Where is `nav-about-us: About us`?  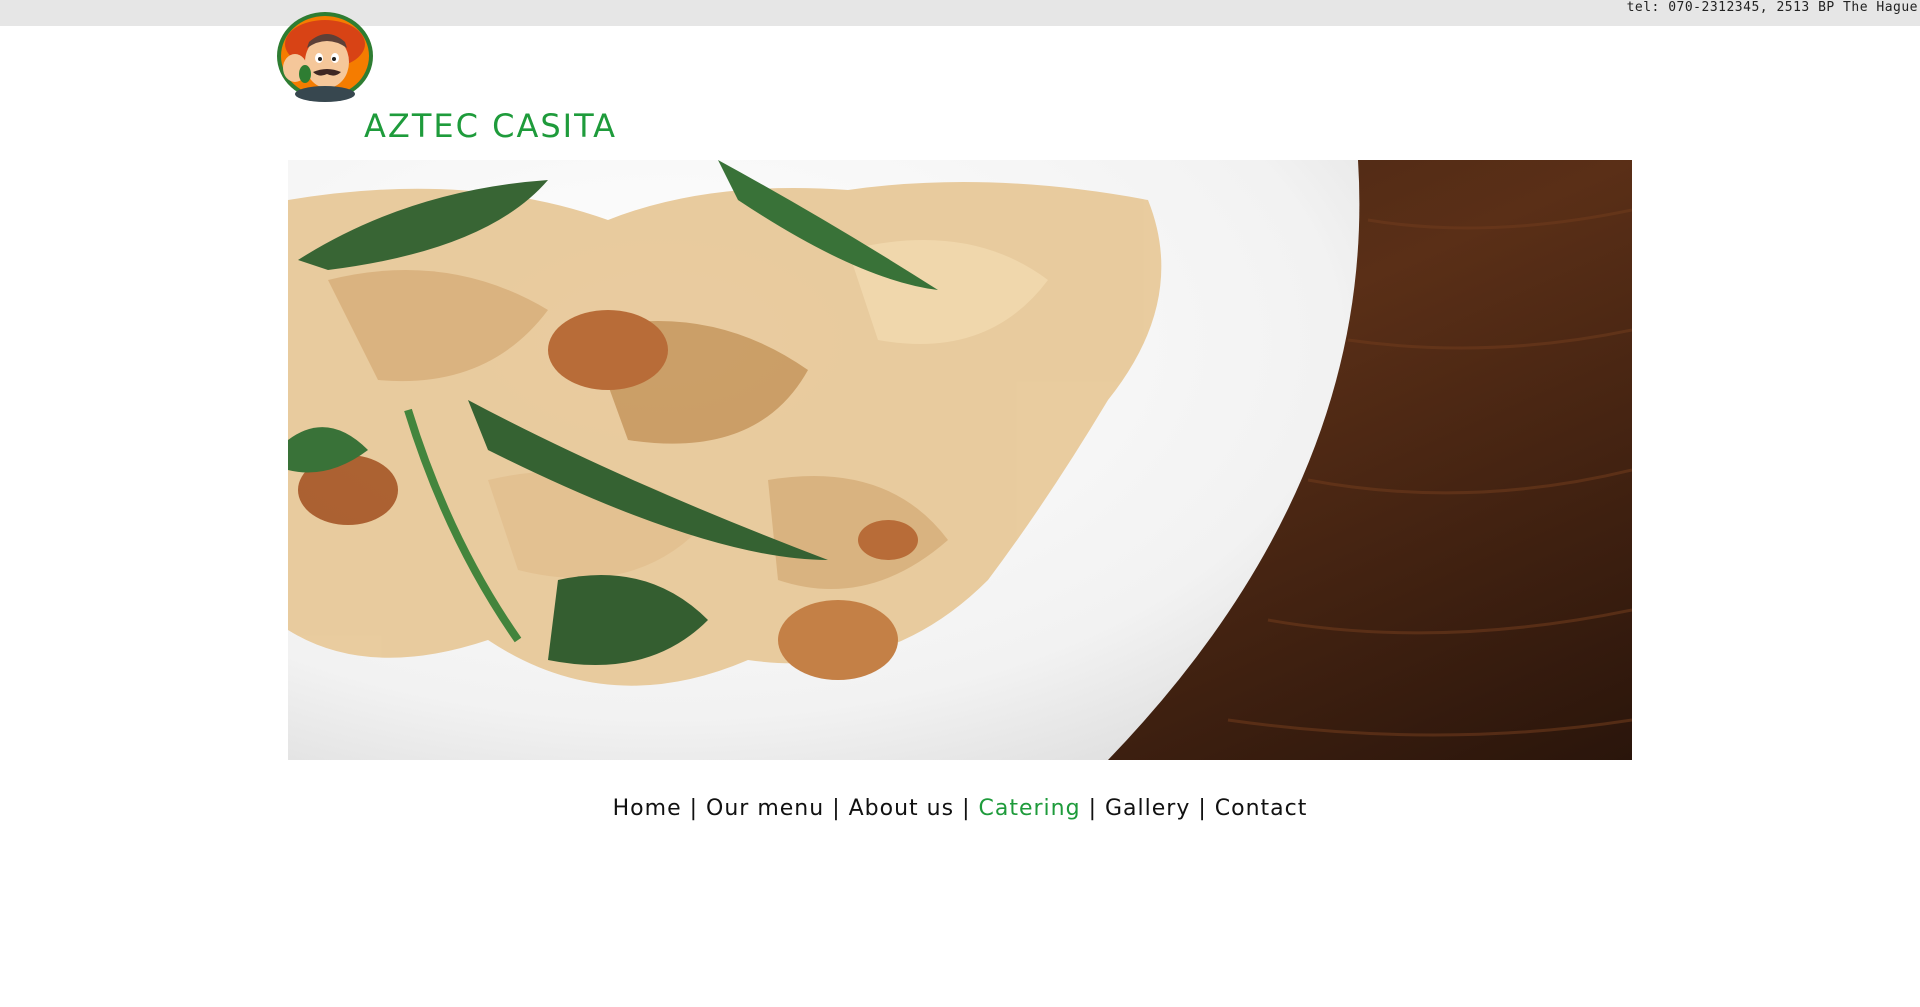 nav-about-us: About us is located at coordinates (901, 808).